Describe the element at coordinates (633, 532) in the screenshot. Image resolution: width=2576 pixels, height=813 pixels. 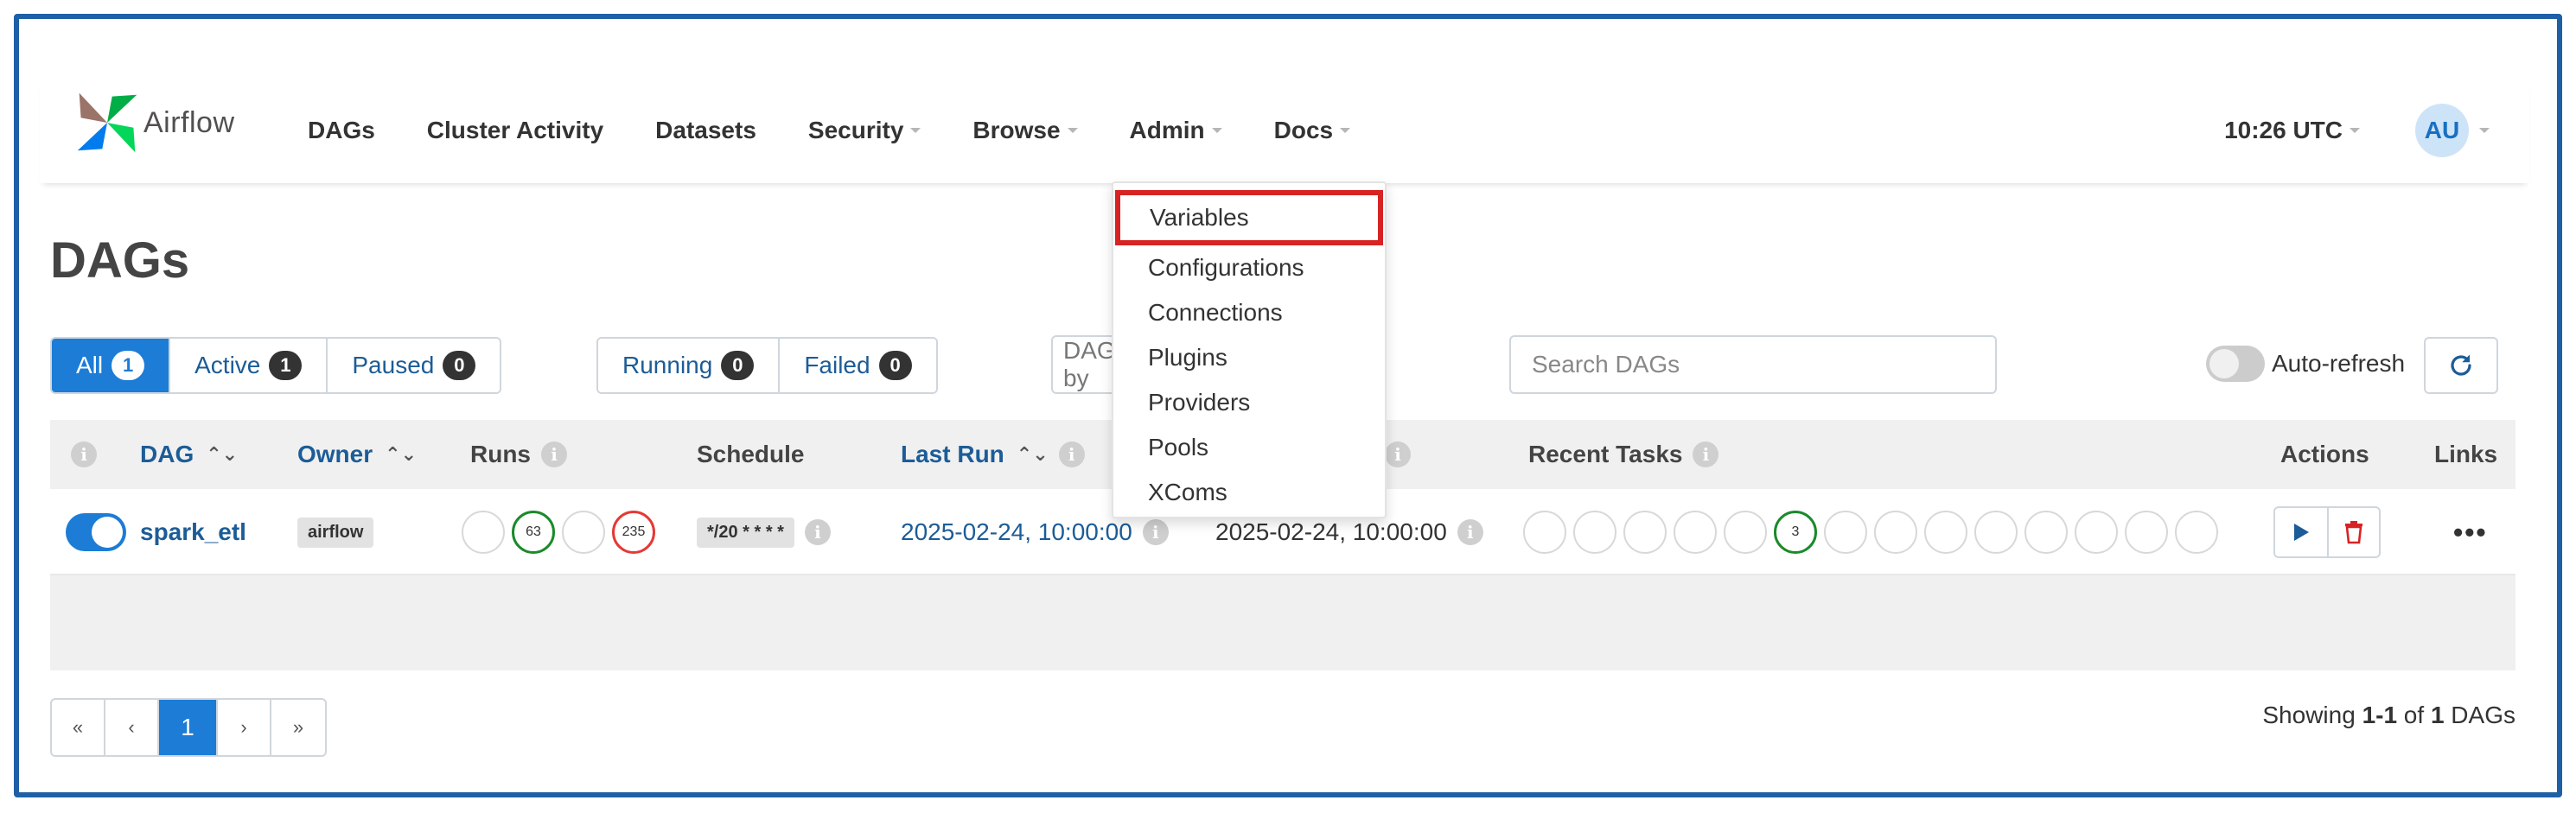
I see `run-status-circle-failed: 235` at that location.